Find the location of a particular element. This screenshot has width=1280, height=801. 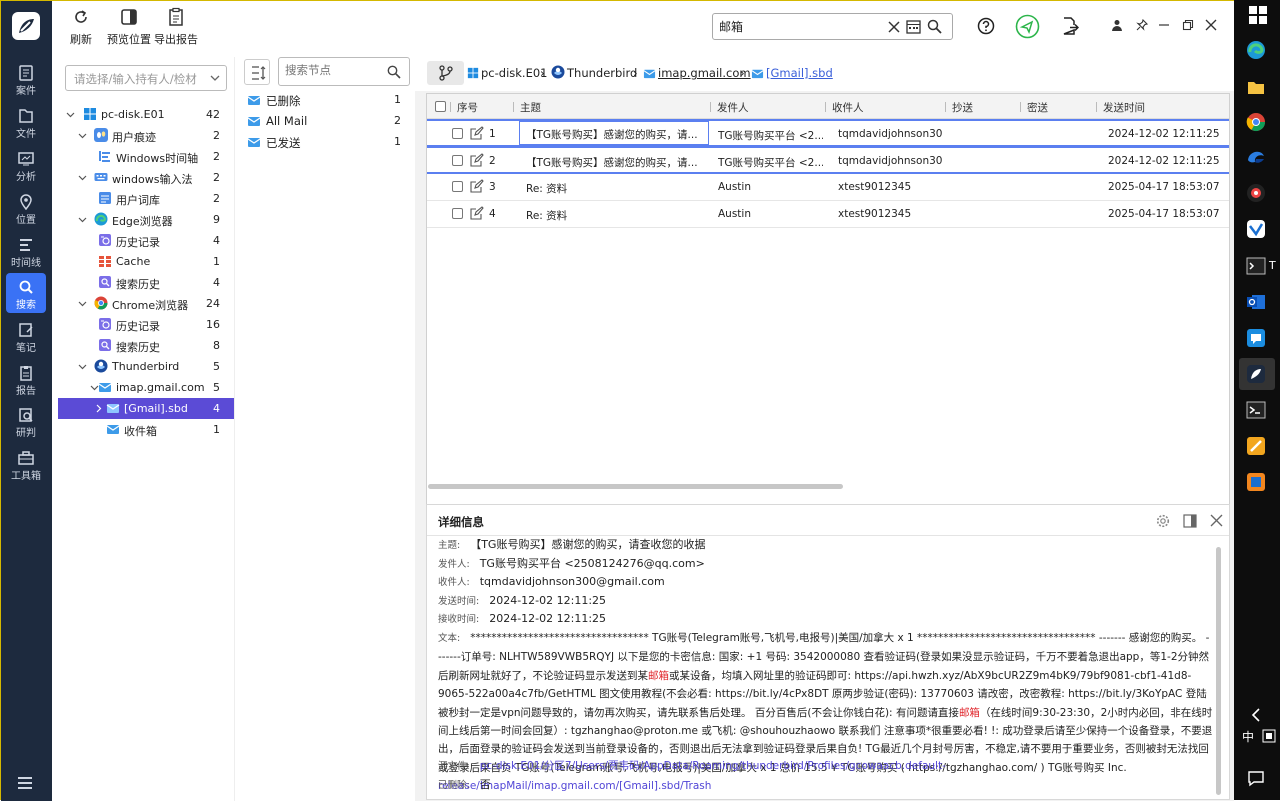

chrome-app-icon is located at coordinates (1256, 122).